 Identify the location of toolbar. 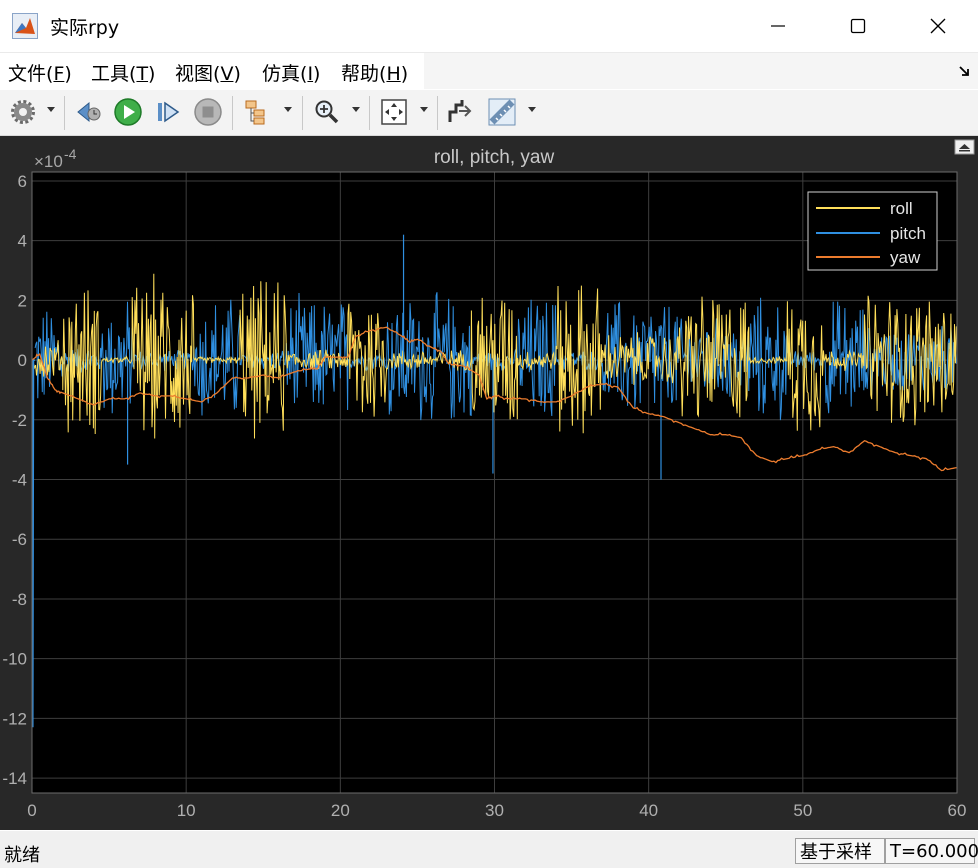
(489, 113).